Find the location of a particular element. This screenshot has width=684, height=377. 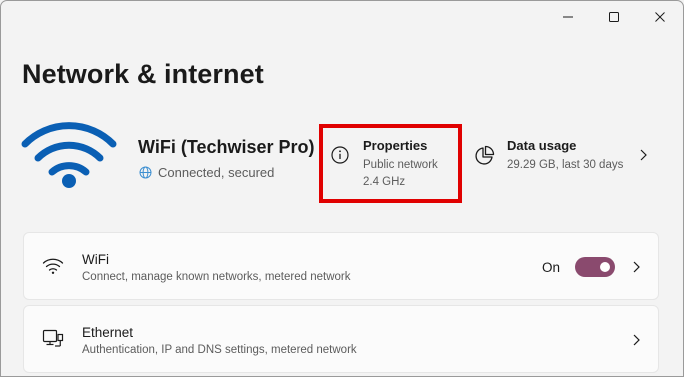

wifi-toggle-label: On is located at coordinates (551, 267).